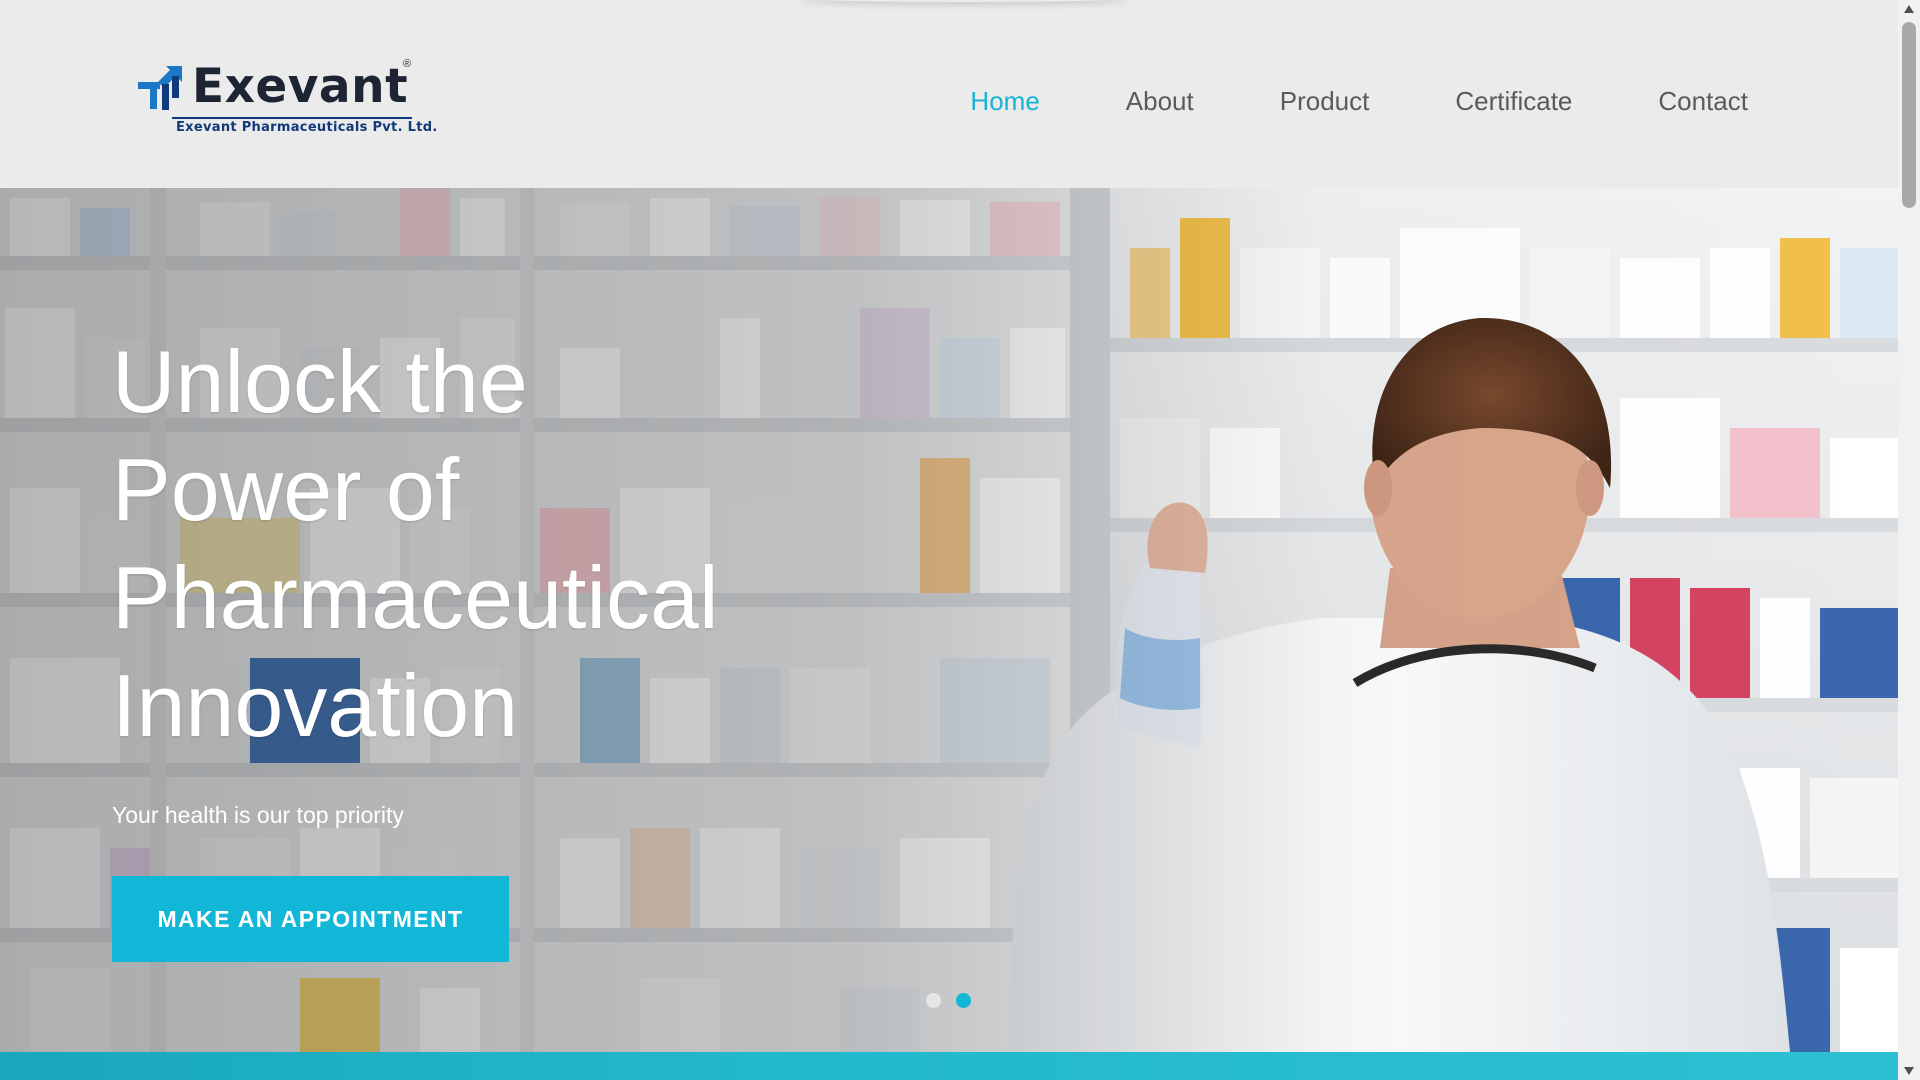 This screenshot has width=1920, height=1080. I want to click on section-band, so click(949, 1066).